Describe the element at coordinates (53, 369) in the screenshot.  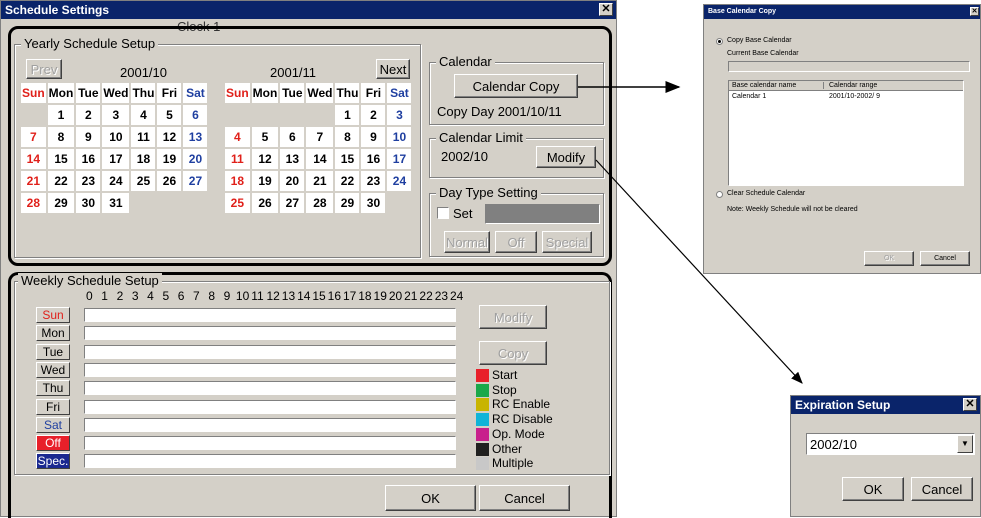
I see `weekday-button: Wed` at that location.